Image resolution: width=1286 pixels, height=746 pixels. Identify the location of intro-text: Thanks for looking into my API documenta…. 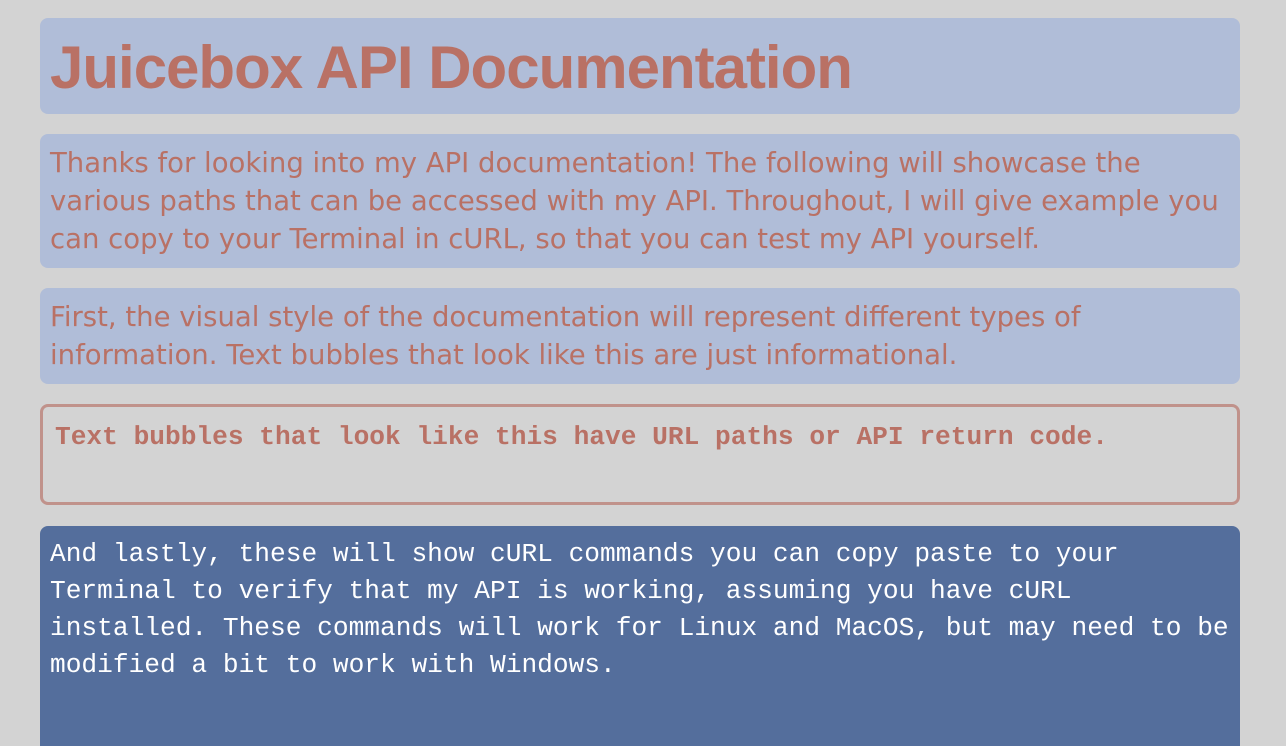
(634, 201).